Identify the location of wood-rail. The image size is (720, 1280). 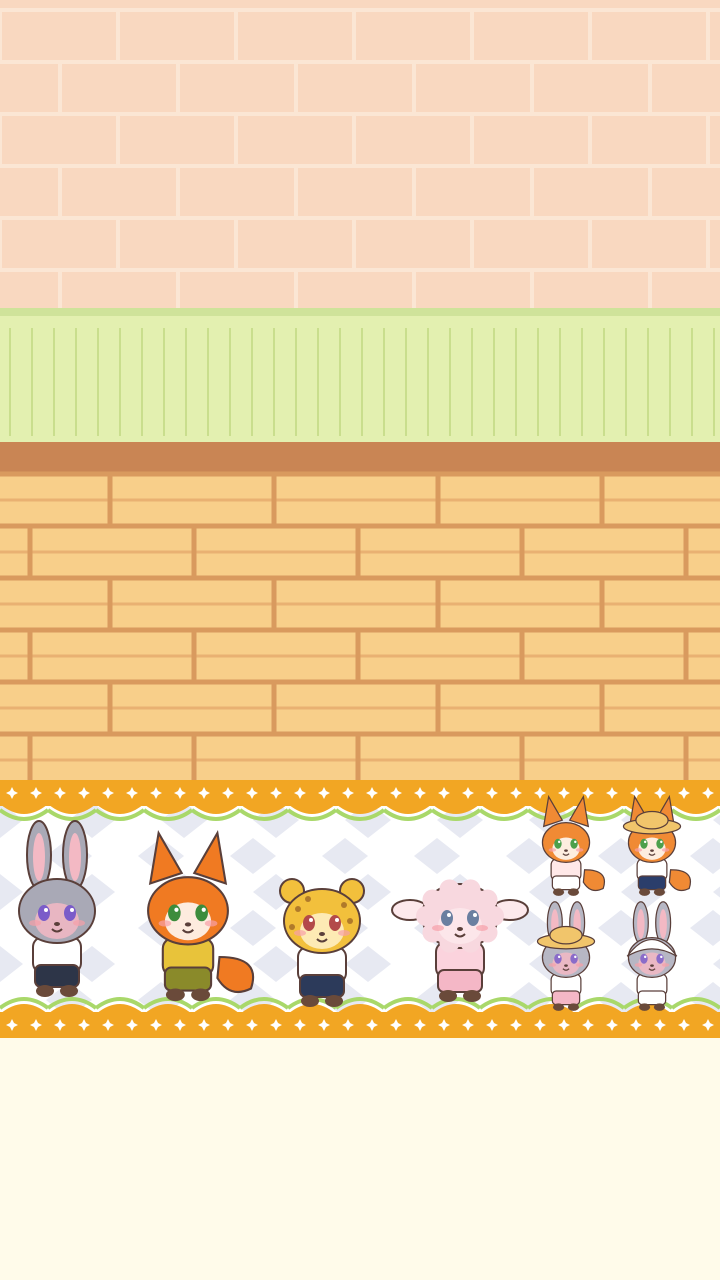
(360, 457).